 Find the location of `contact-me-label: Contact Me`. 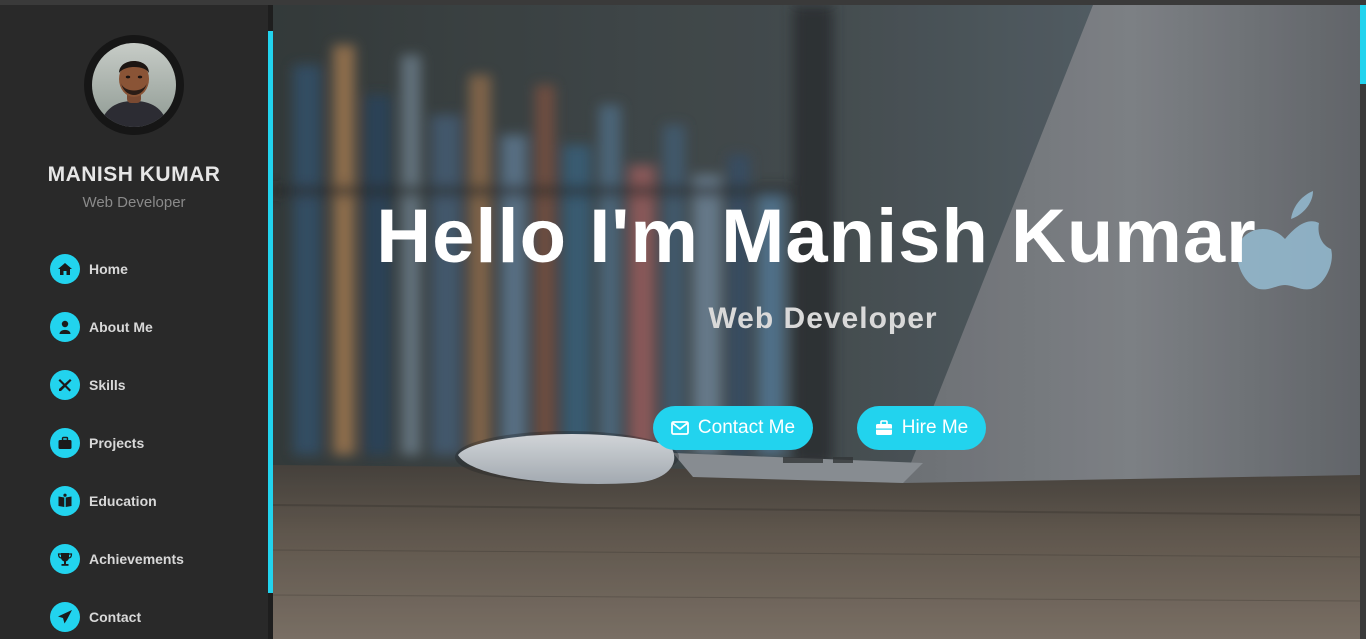

contact-me-label: Contact Me is located at coordinates (746, 427).